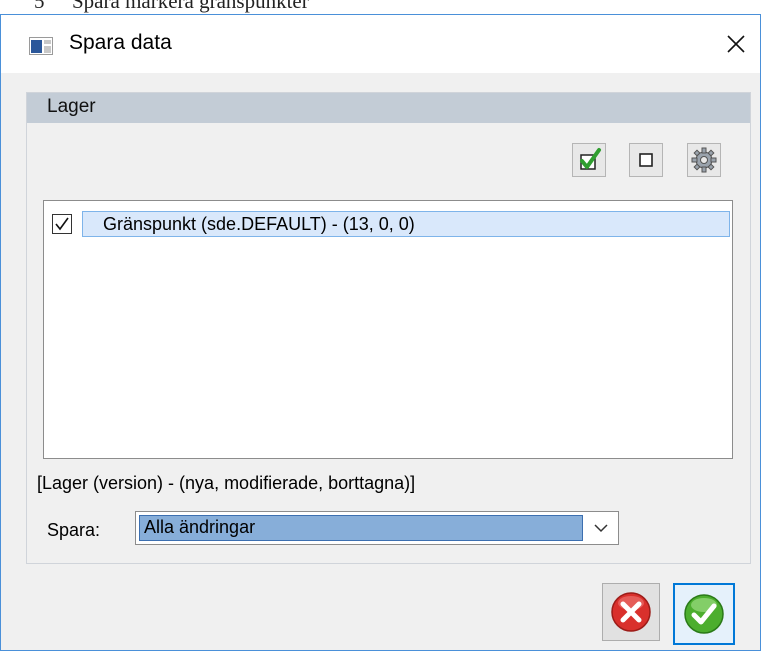  Describe the element at coordinates (380, 44) in the screenshot. I see `title-bar: Spara data` at that location.